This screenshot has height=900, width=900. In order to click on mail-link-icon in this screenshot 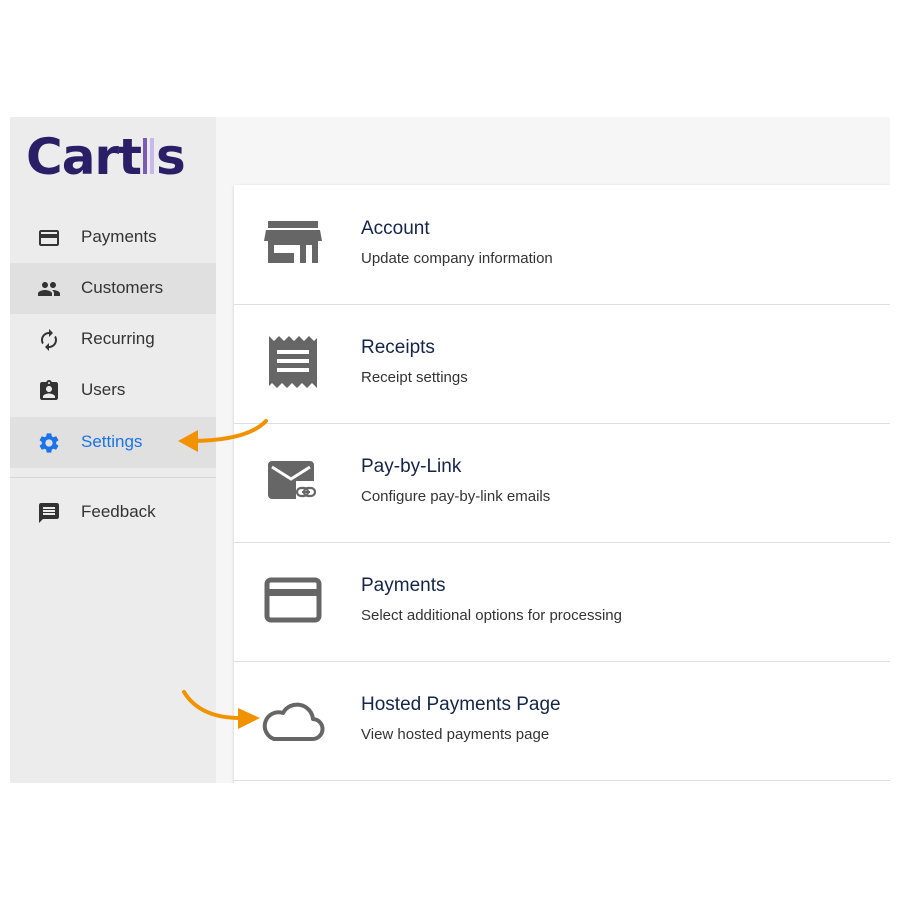, I will do `click(292, 480)`.